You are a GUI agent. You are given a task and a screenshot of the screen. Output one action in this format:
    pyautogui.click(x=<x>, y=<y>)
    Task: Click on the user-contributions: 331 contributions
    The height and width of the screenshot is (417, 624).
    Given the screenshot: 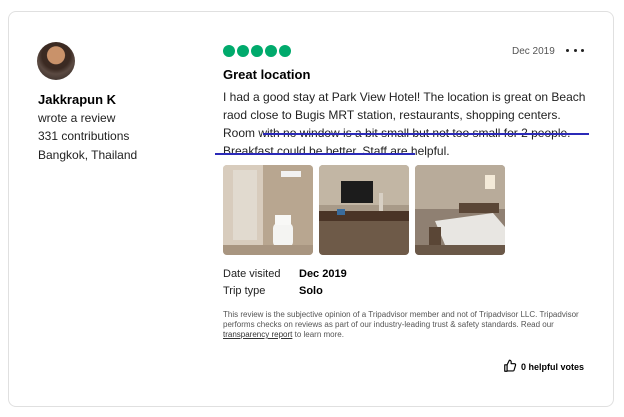 What is the action you would take?
    pyautogui.click(x=84, y=136)
    